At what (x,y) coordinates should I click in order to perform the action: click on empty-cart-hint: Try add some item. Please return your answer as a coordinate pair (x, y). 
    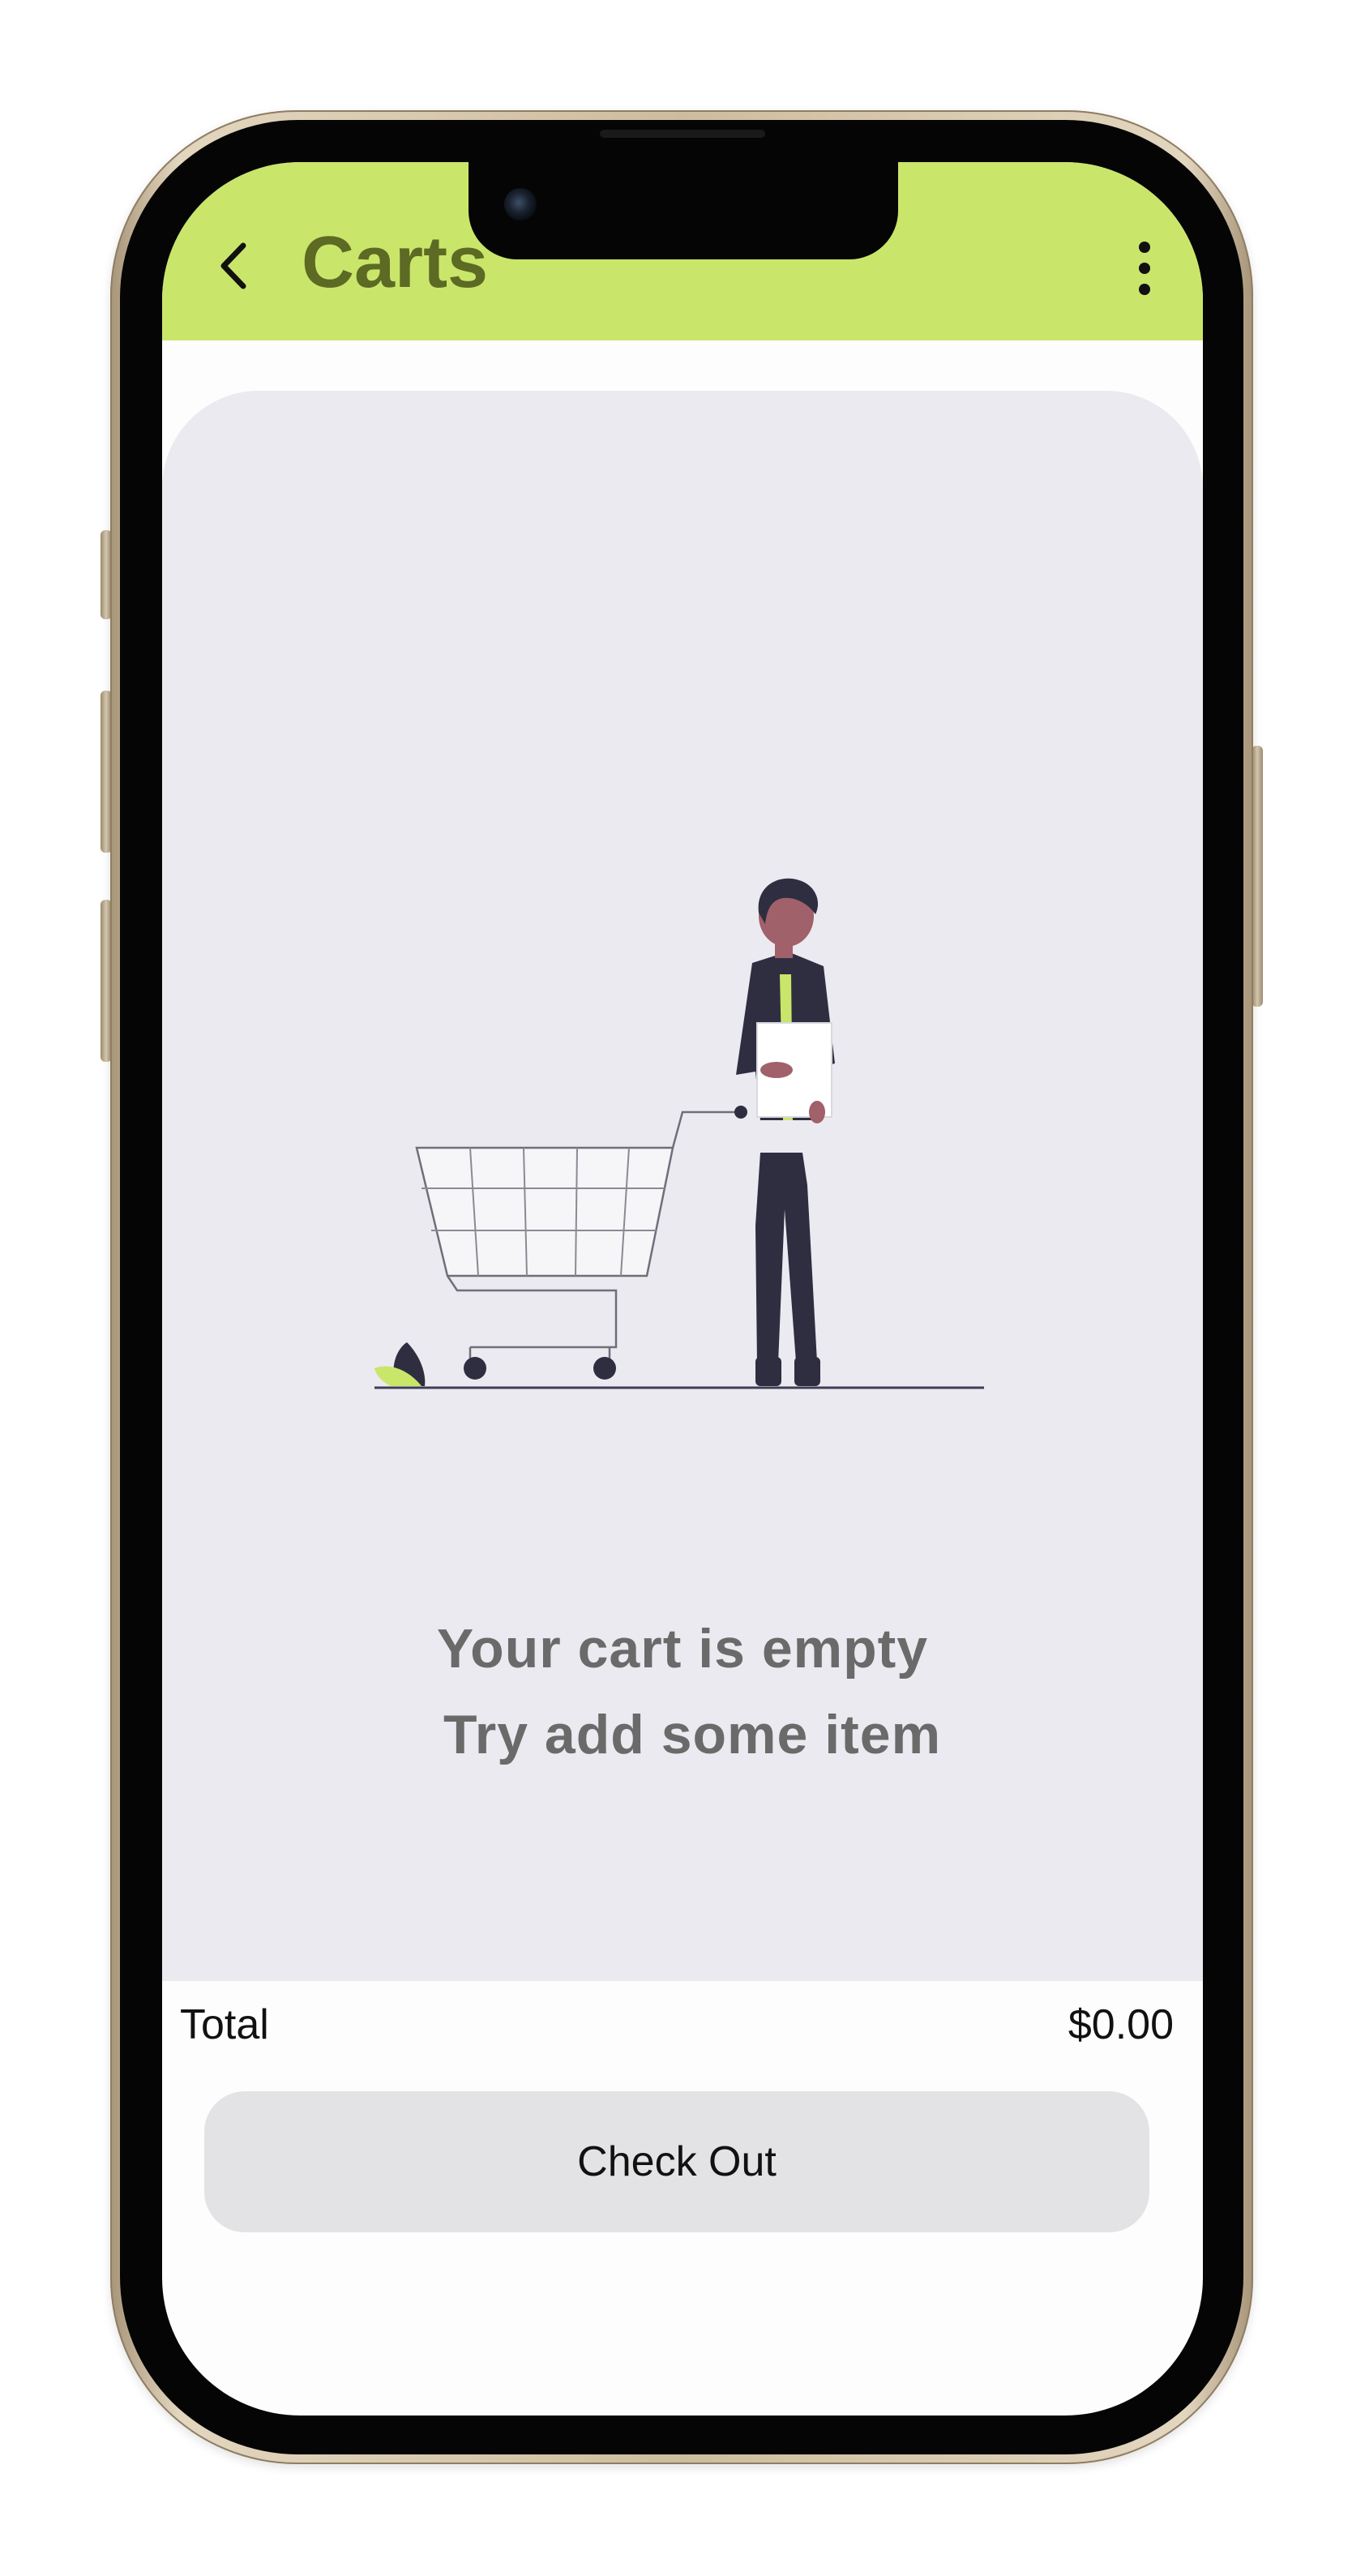
    Looking at the image, I should click on (692, 1734).